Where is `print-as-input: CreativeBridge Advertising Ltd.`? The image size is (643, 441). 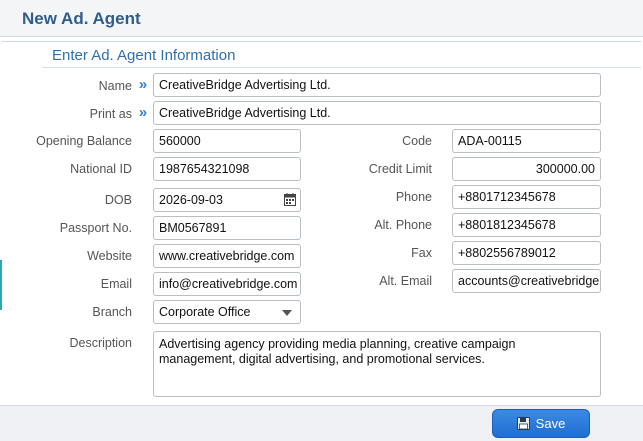 print-as-input: CreativeBridge Advertising Ltd. is located at coordinates (377, 113).